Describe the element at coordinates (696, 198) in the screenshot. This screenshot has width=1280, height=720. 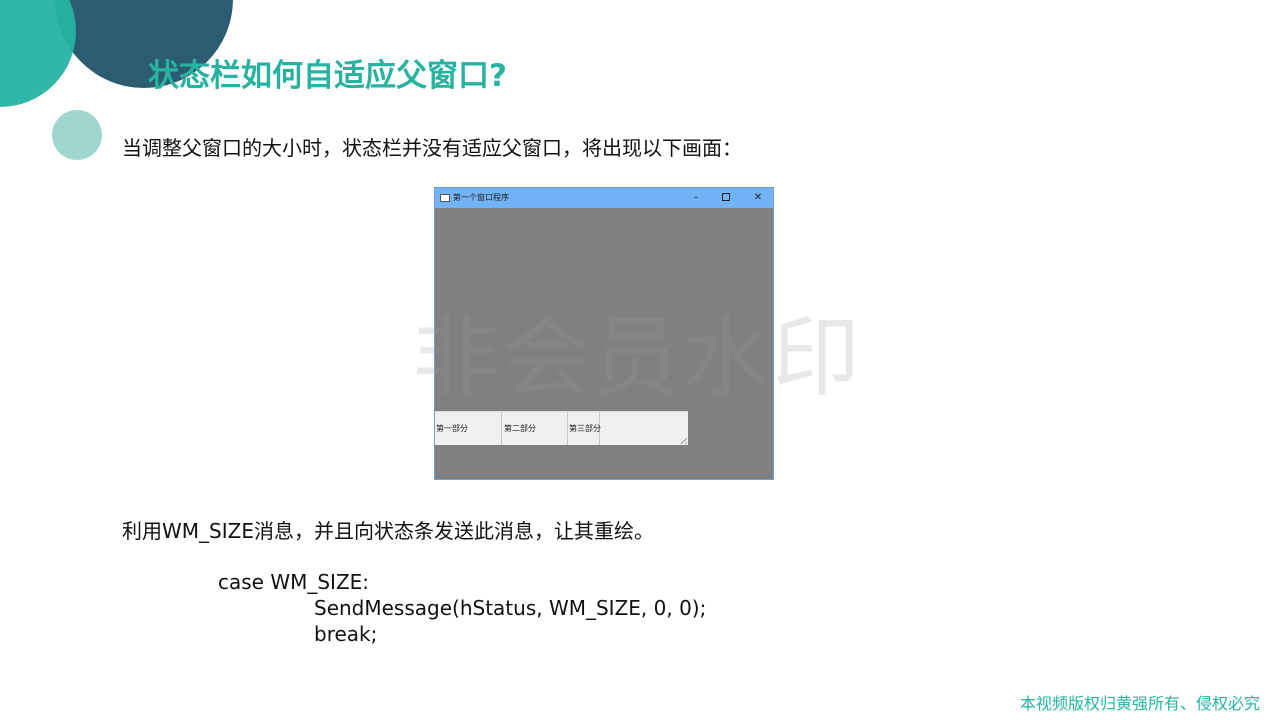
I see `minimize-button: –` at that location.